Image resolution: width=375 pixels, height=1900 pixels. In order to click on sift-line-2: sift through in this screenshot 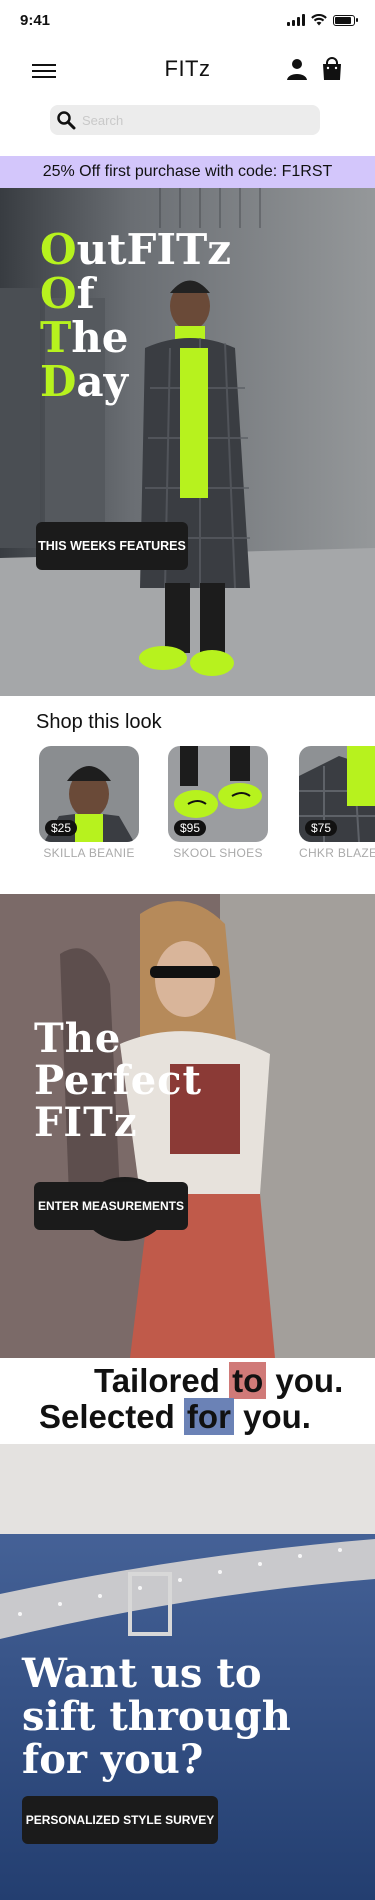, I will do `click(156, 1716)`.